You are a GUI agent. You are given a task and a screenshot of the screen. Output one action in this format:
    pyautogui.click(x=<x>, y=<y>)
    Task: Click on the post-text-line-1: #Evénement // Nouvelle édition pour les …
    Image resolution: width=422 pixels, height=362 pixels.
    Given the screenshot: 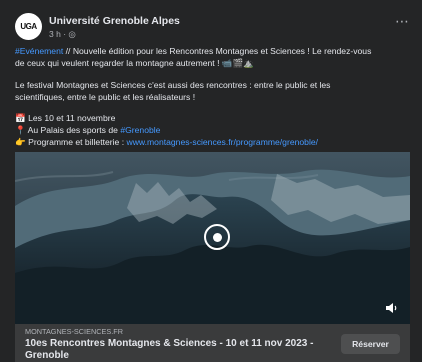 What is the action you would take?
    pyautogui.click(x=193, y=51)
    